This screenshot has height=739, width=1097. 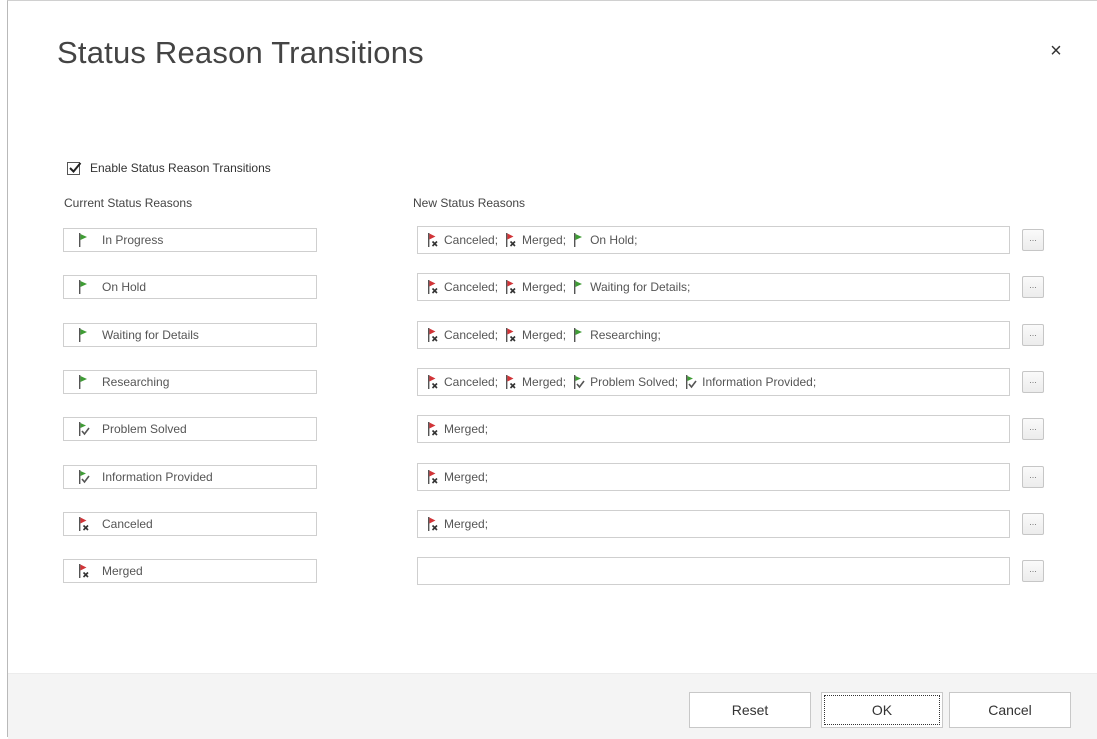 I want to click on dialog-title: Status Reason Transitions, so click(x=240, y=52).